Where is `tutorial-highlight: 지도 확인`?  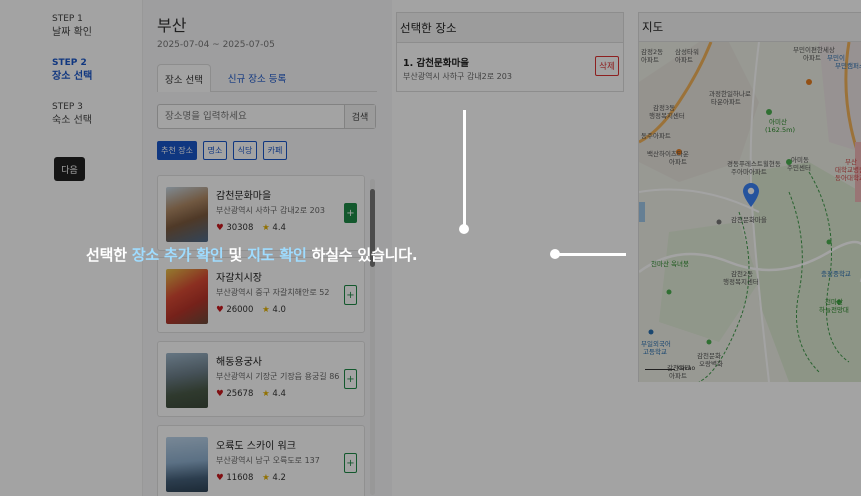
tutorial-highlight: 지도 확인 is located at coordinates (277, 255).